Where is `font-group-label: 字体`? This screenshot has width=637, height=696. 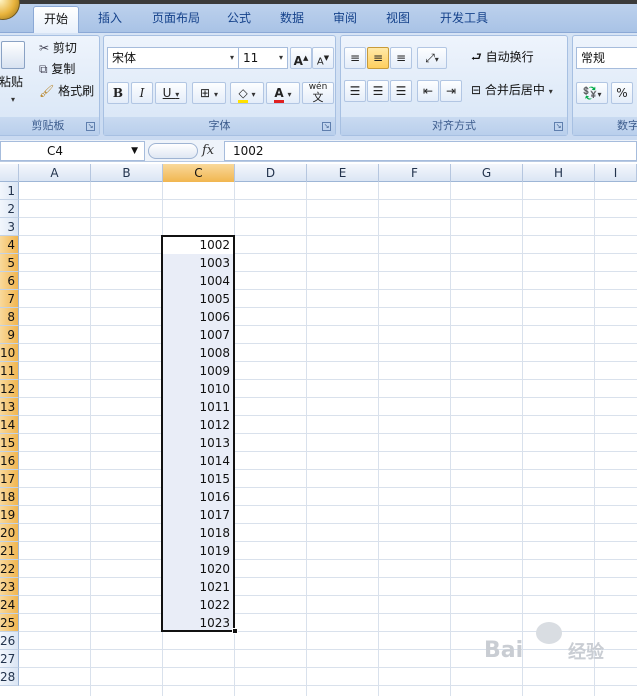
font-group-label: 字体 is located at coordinates (219, 126).